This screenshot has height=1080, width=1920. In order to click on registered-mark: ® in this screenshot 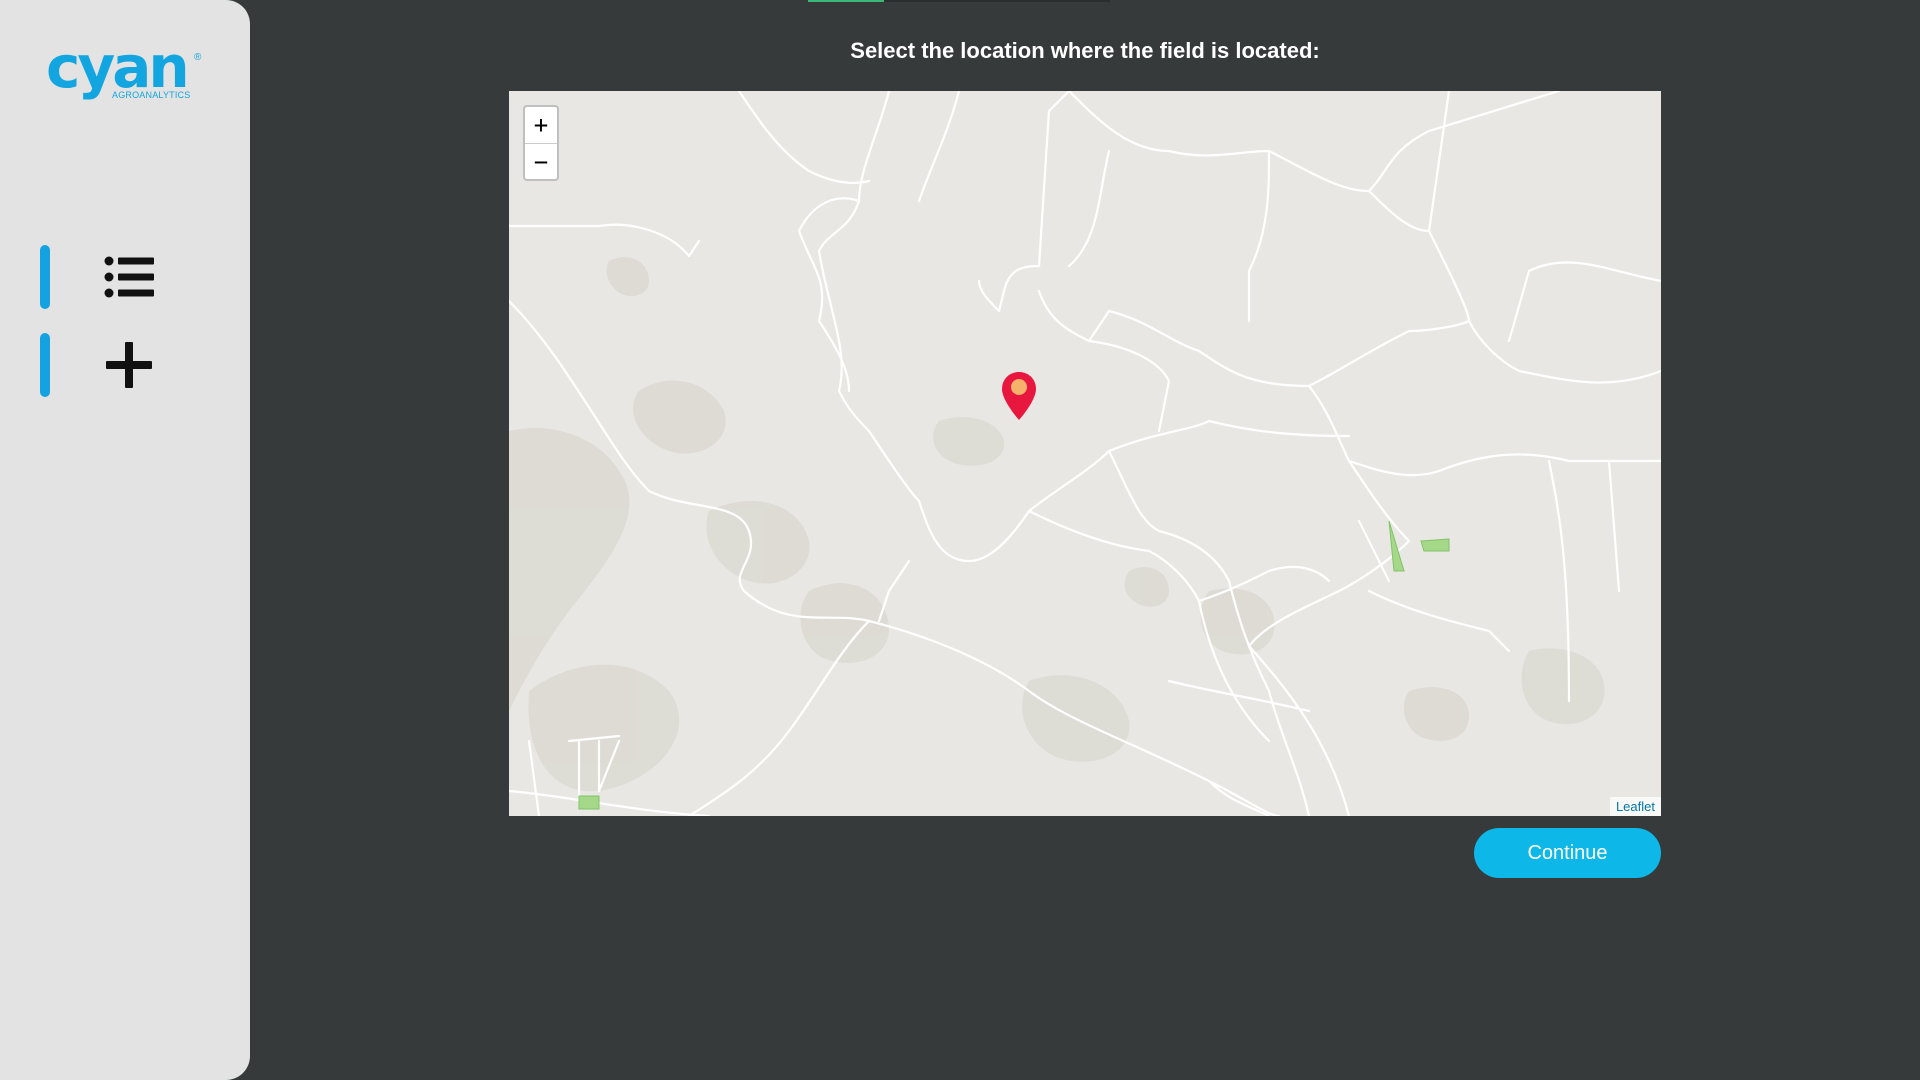, I will do `click(198, 57)`.